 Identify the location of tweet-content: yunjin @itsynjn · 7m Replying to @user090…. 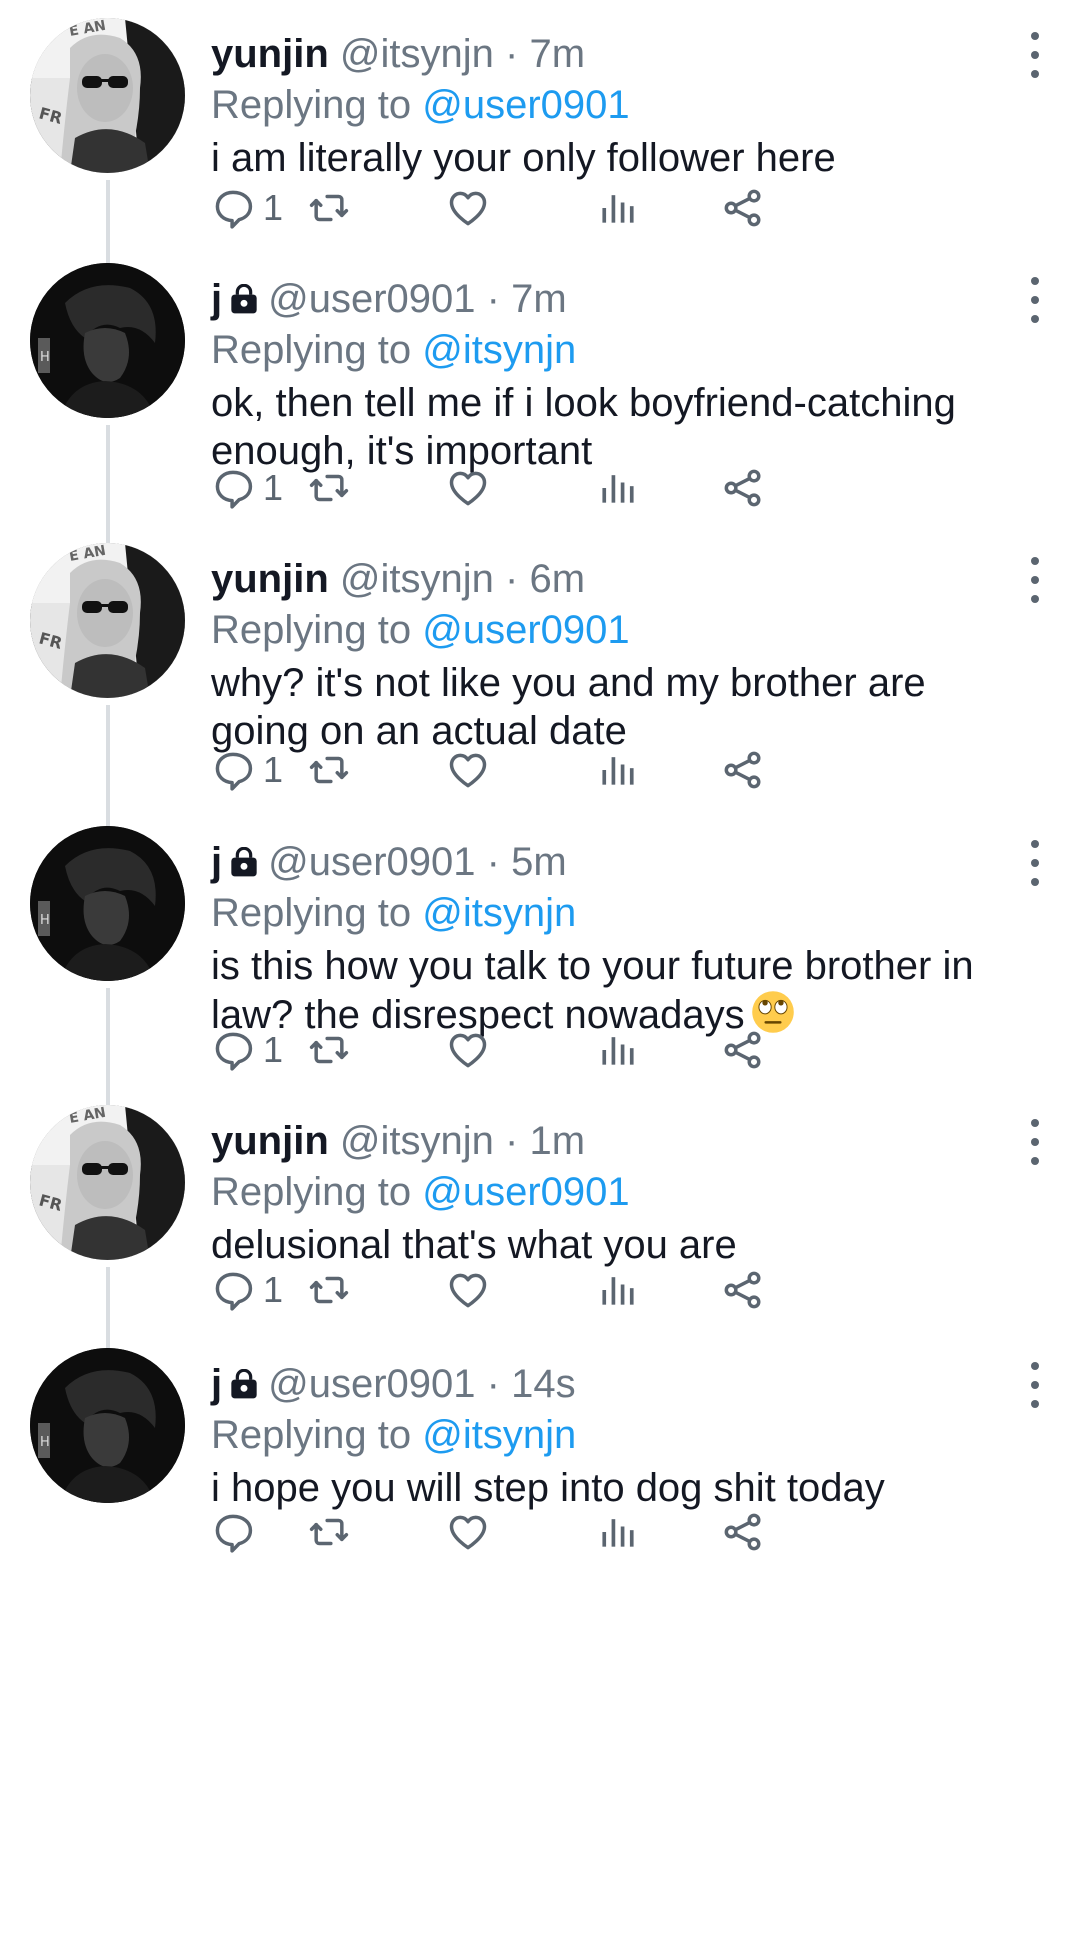
(616, 105).